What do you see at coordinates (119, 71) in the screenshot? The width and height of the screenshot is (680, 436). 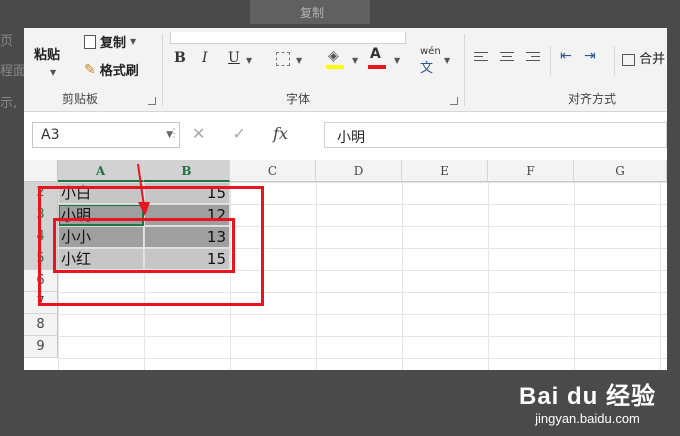 I see `format-painter-label: 格式刷` at bounding box center [119, 71].